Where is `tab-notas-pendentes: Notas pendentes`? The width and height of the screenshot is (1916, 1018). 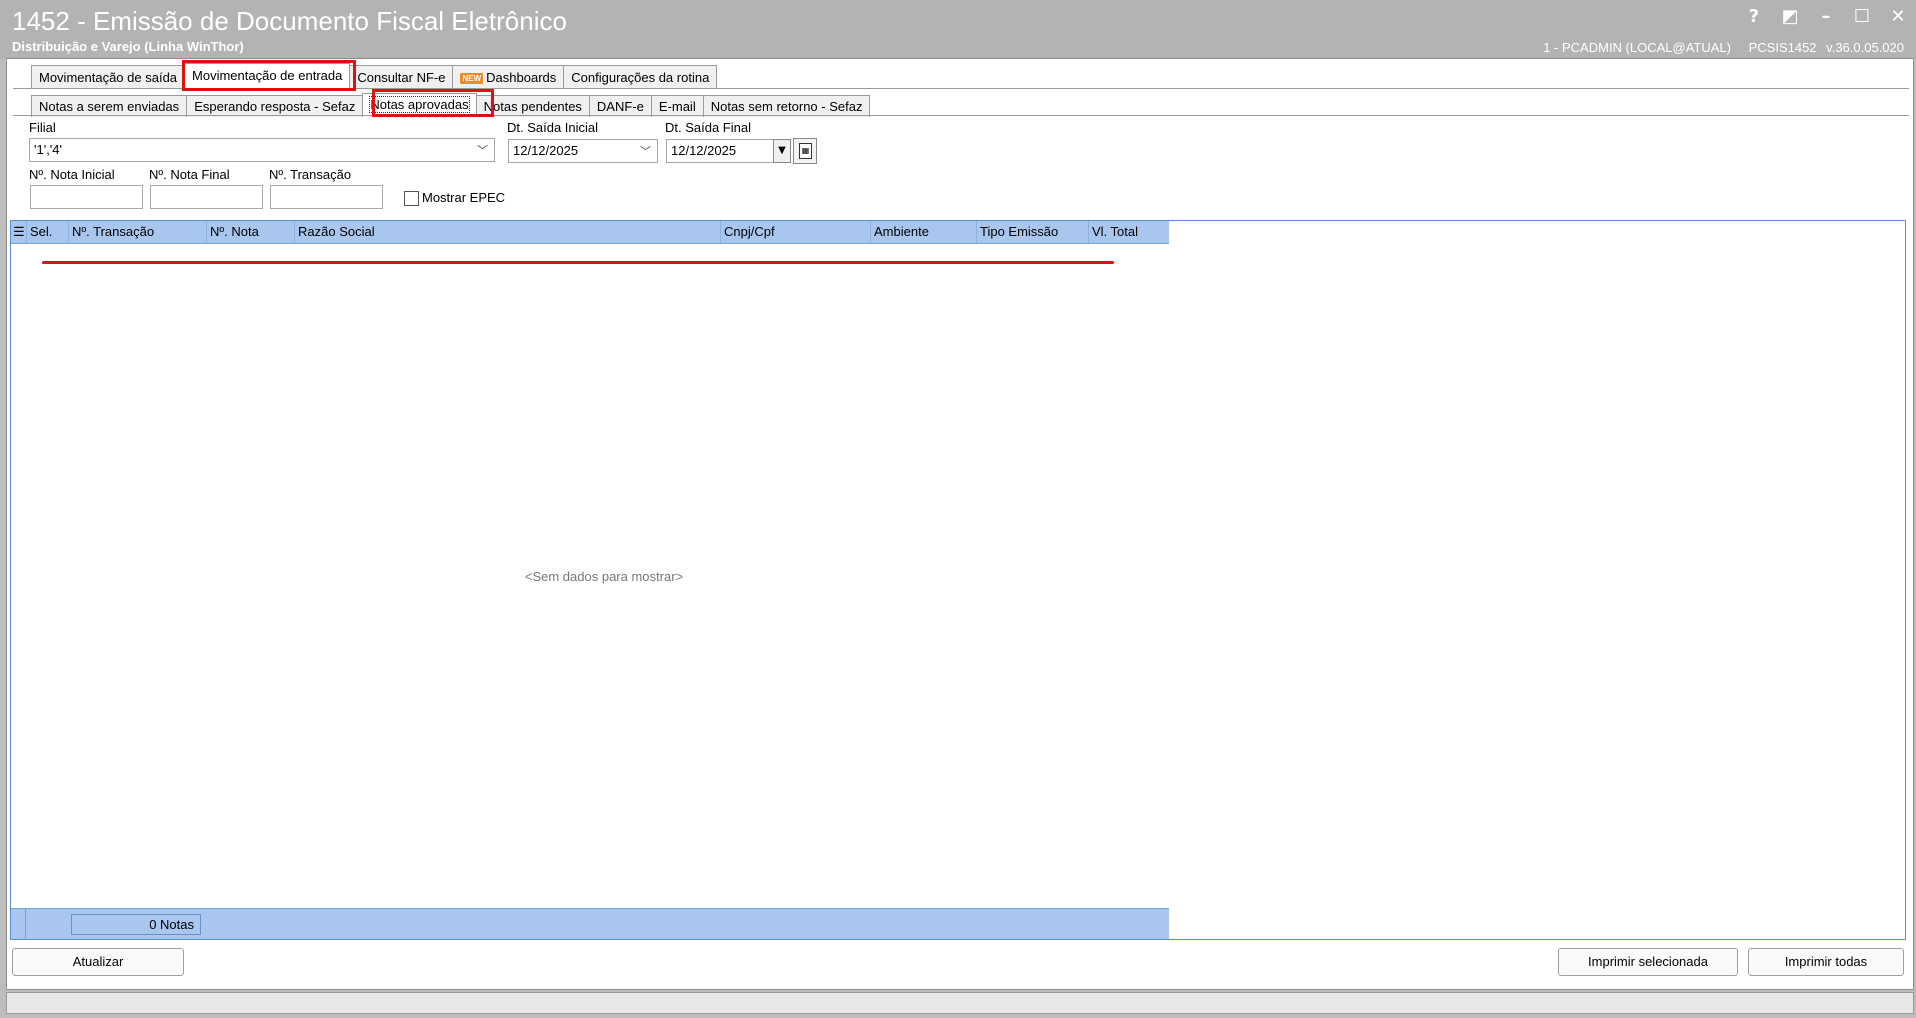
tab-notas-pendentes: Notas pendentes is located at coordinates (532, 106).